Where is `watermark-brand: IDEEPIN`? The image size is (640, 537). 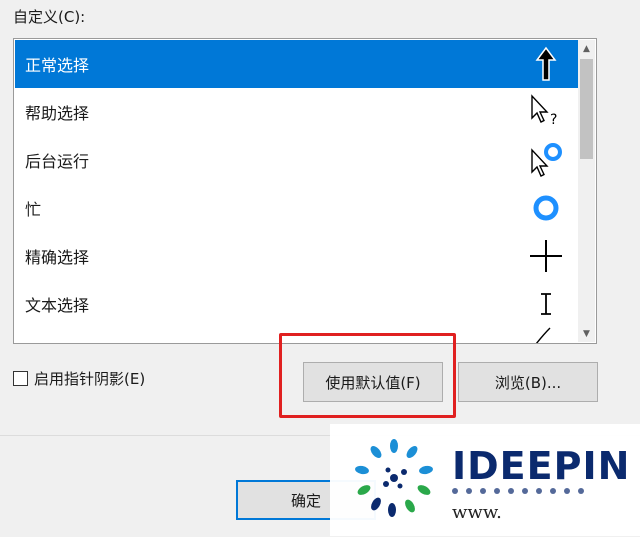
watermark-brand: IDEEPIN is located at coordinates (541, 466).